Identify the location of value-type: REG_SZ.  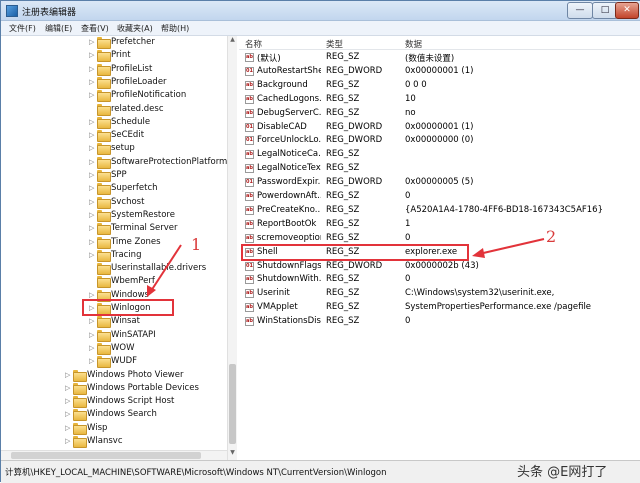
(343, 321).